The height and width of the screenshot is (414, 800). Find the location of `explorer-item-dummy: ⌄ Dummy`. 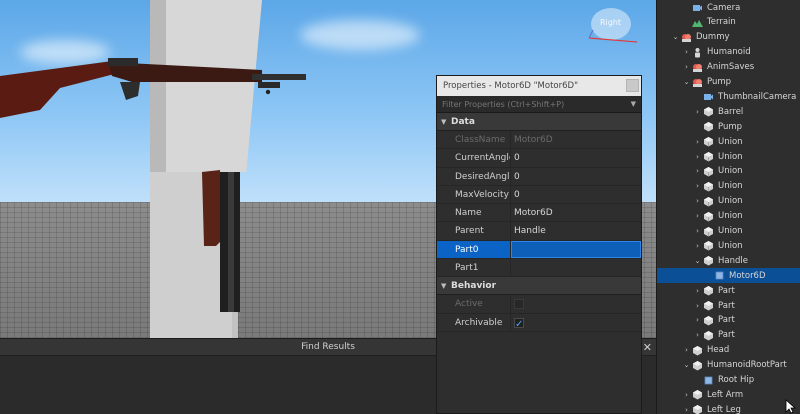

explorer-item-dummy: ⌄ Dummy is located at coordinates (728, 37).